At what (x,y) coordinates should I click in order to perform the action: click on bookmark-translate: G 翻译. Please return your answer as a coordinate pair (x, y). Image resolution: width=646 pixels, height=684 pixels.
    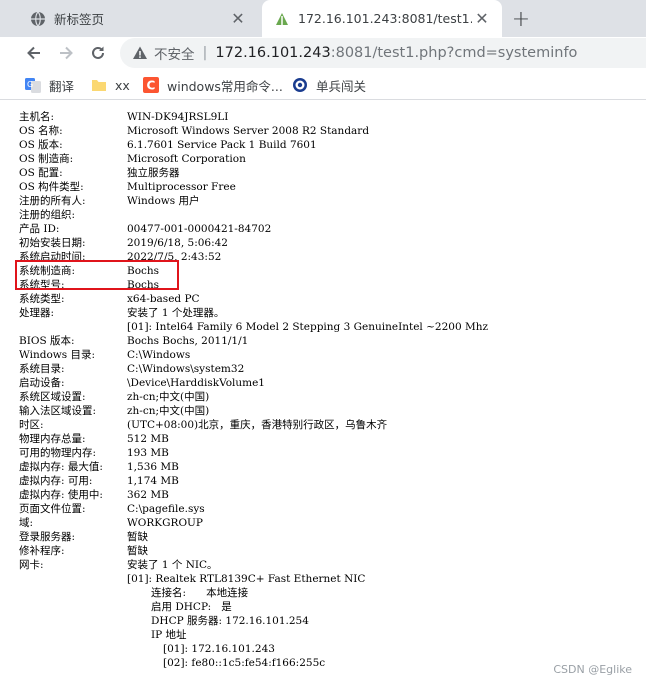
    Looking at the image, I should click on (49, 85).